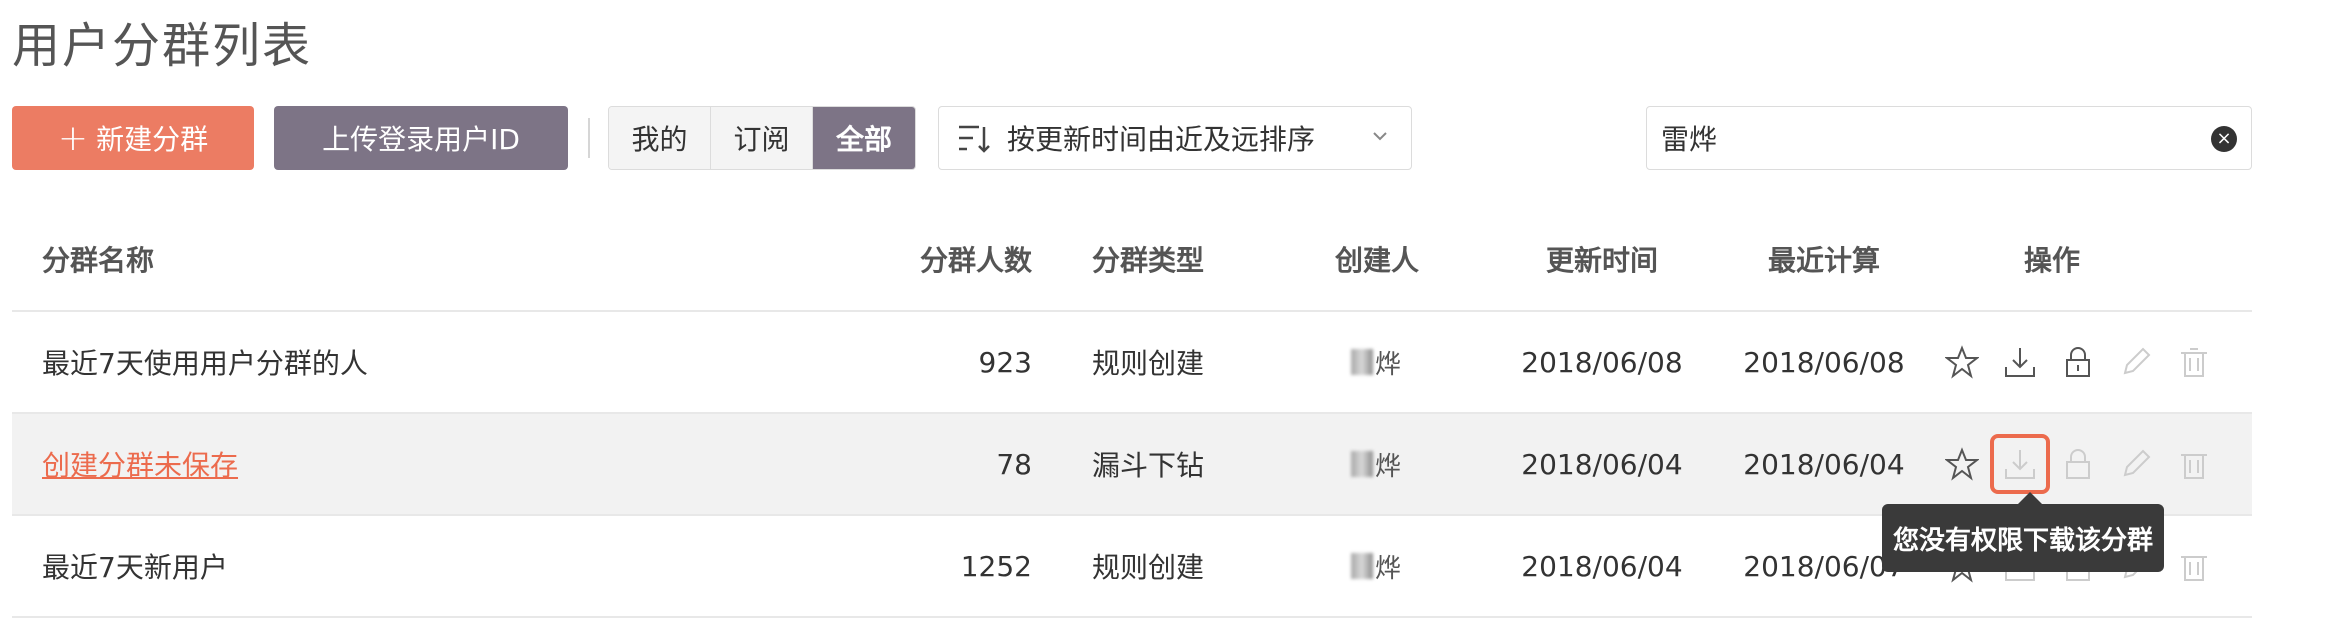 This screenshot has width=2338, height=624. Describe the element at coordinates (864, 138) in the screenshot. I see `filter-all: 全部` at that location.